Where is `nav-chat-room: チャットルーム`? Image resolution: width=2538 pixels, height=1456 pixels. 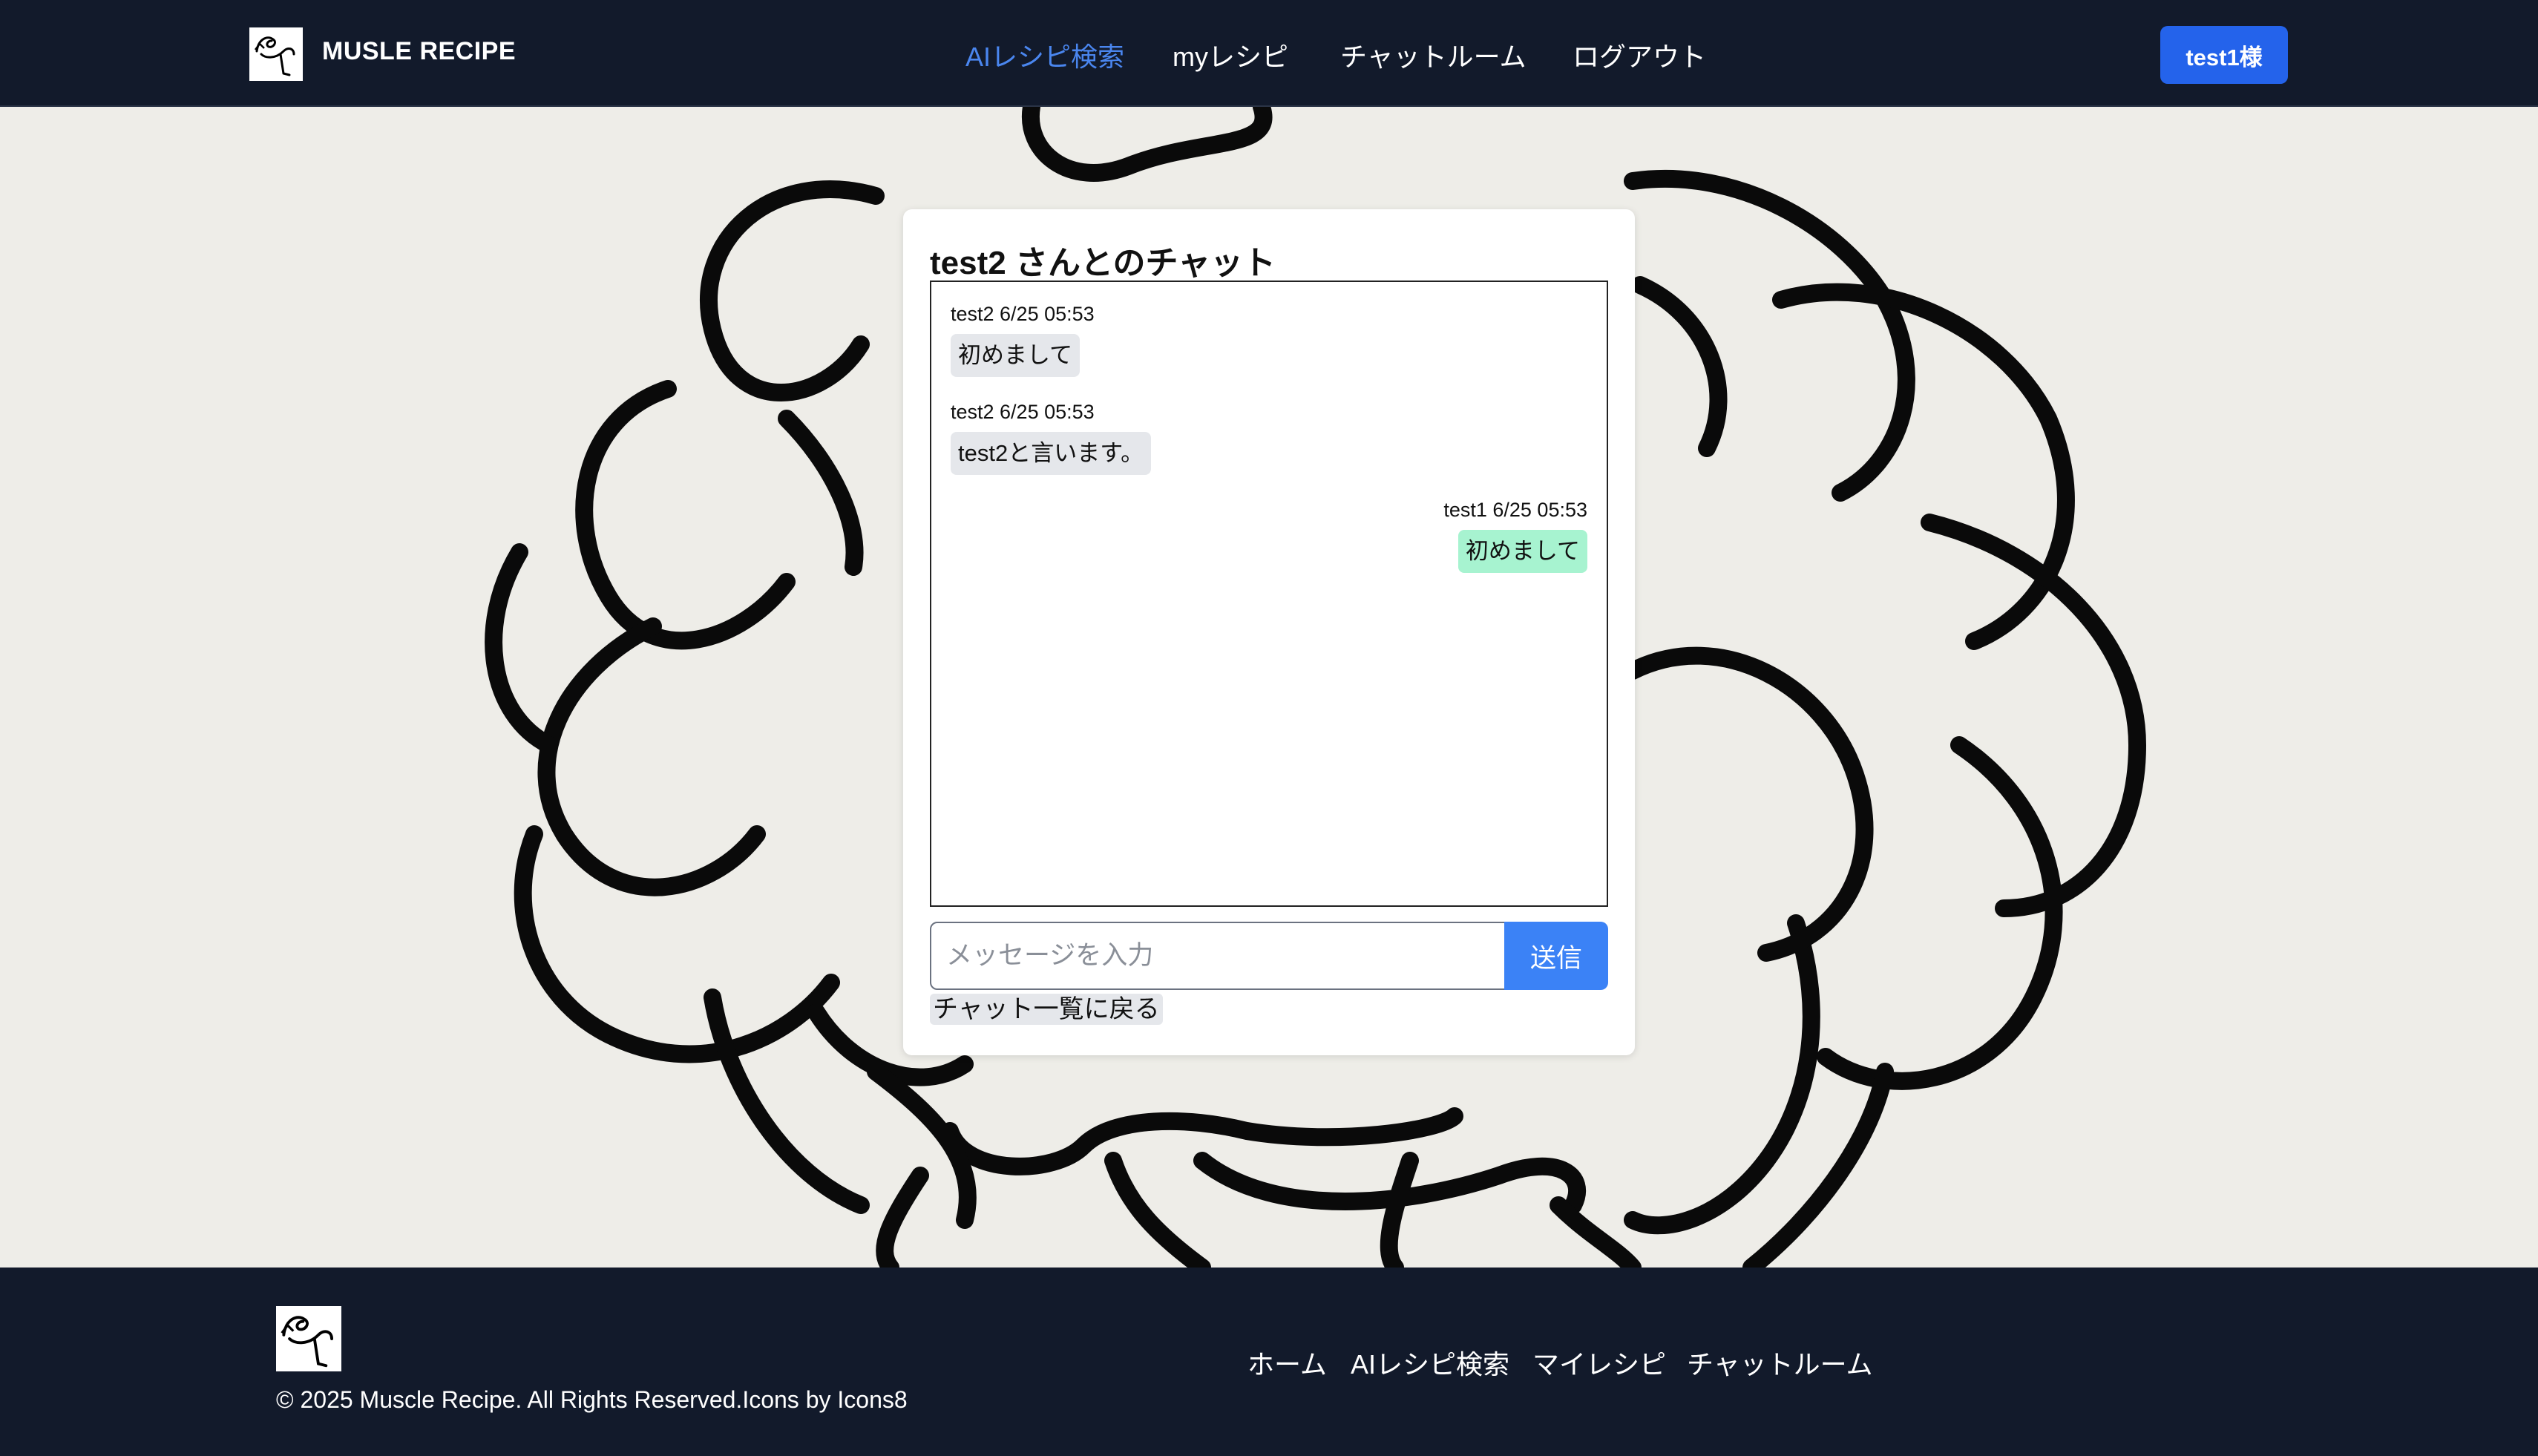 nav-chat-room: チャットルーム is located at coordinates (1433, 55).